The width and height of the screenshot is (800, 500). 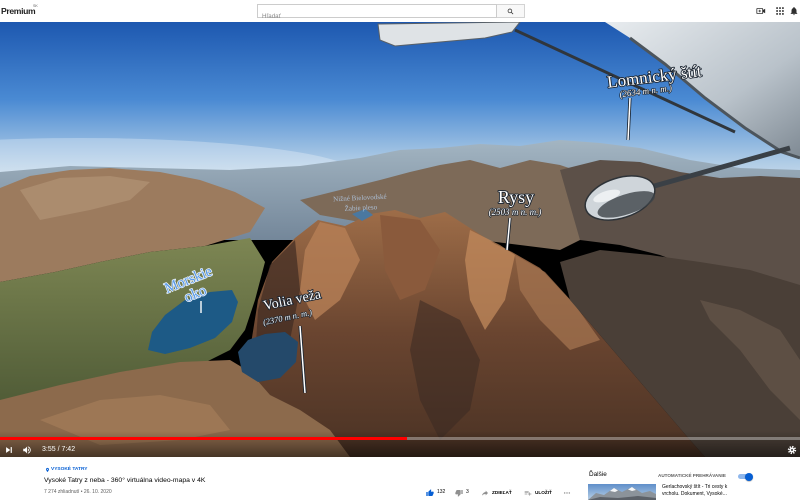 I want to click on next-video-thumbnail, so click(x=622, y=492).